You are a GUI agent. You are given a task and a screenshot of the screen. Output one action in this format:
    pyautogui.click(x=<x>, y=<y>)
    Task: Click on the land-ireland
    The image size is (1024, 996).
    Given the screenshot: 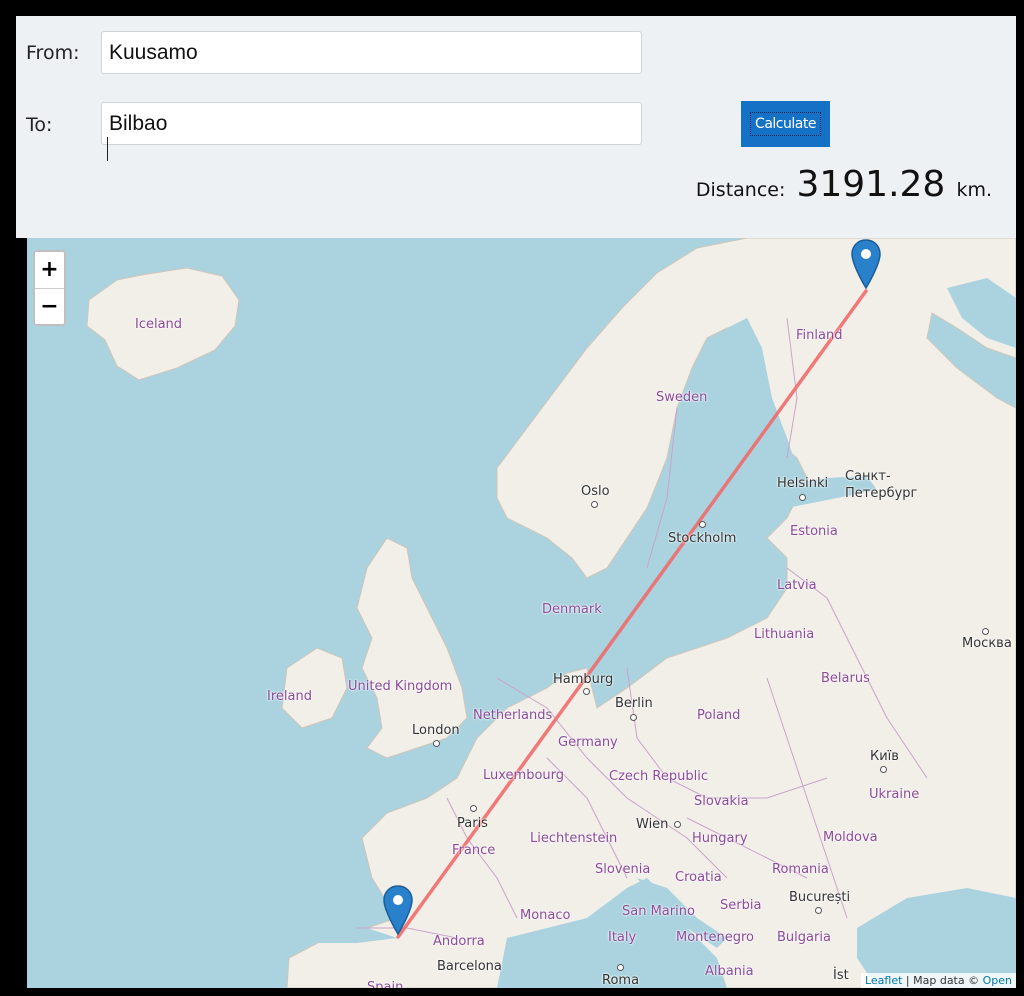 What is the action you would take?
    pyautogui.click(x=314, y=688)
    